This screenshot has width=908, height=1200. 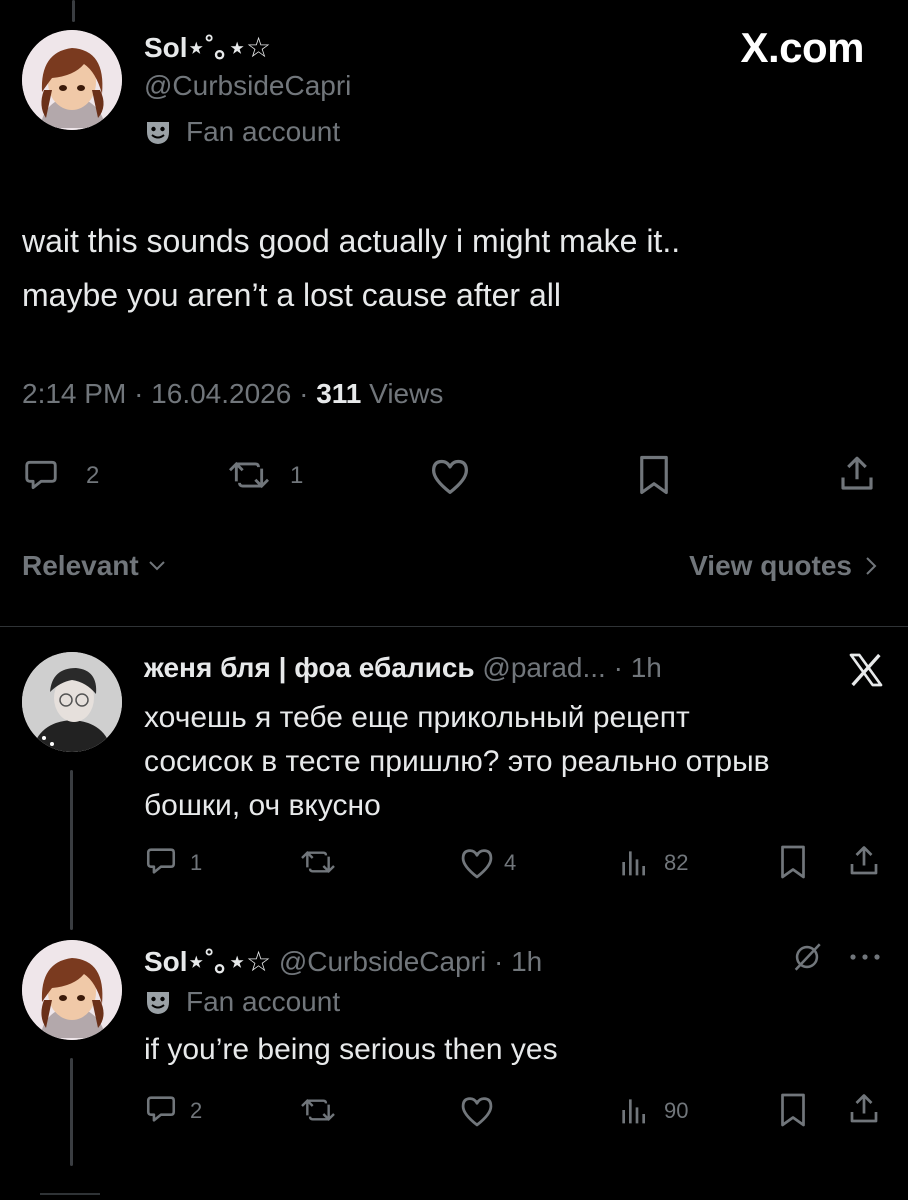 What do you see at coordinates (221, 393) in the screenshot?
I see `tweet-date: 16.04.2026` at bounding box center [221, 393].